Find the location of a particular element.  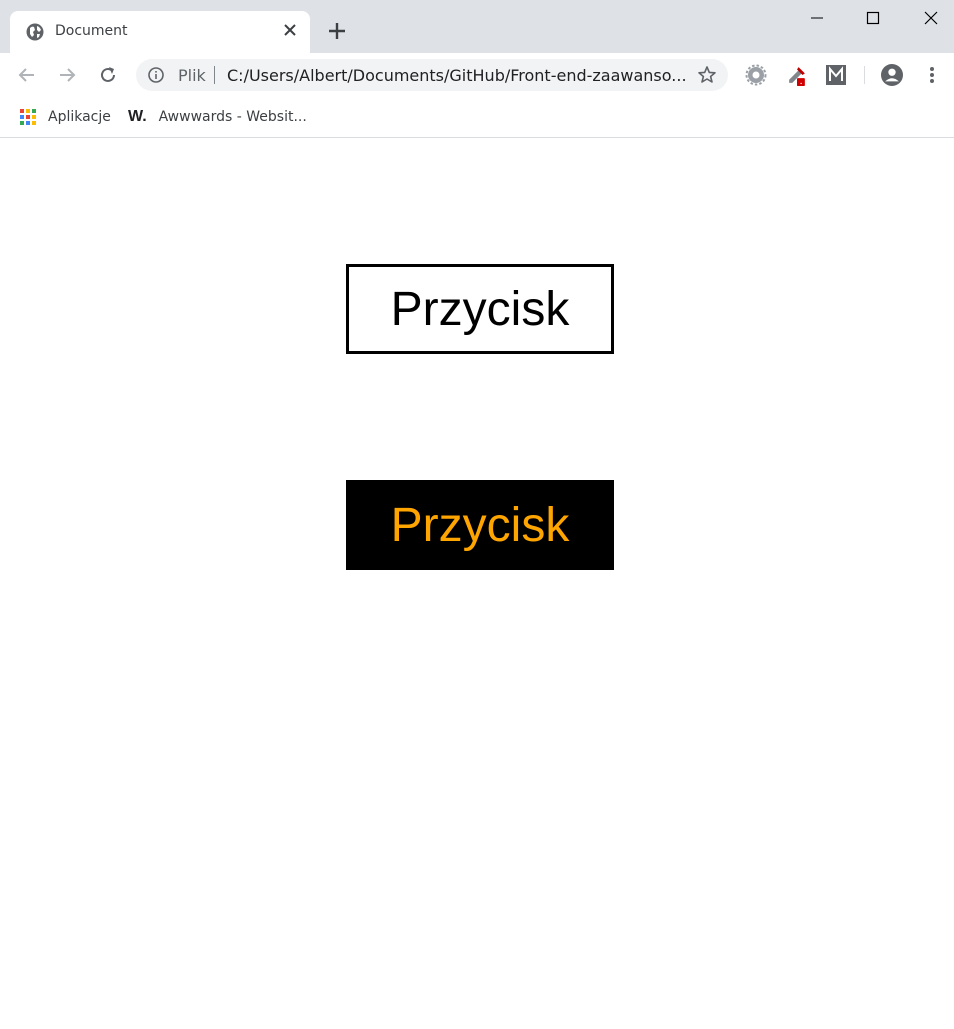

info-icon is located at coordinates (156, 75).